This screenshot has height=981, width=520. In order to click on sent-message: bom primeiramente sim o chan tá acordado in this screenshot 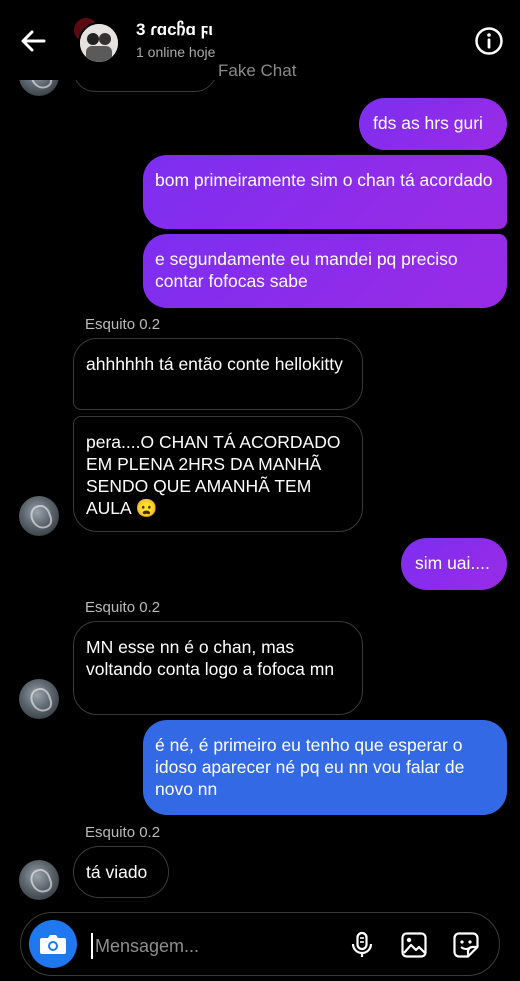, I will do `click(325, 192)`.